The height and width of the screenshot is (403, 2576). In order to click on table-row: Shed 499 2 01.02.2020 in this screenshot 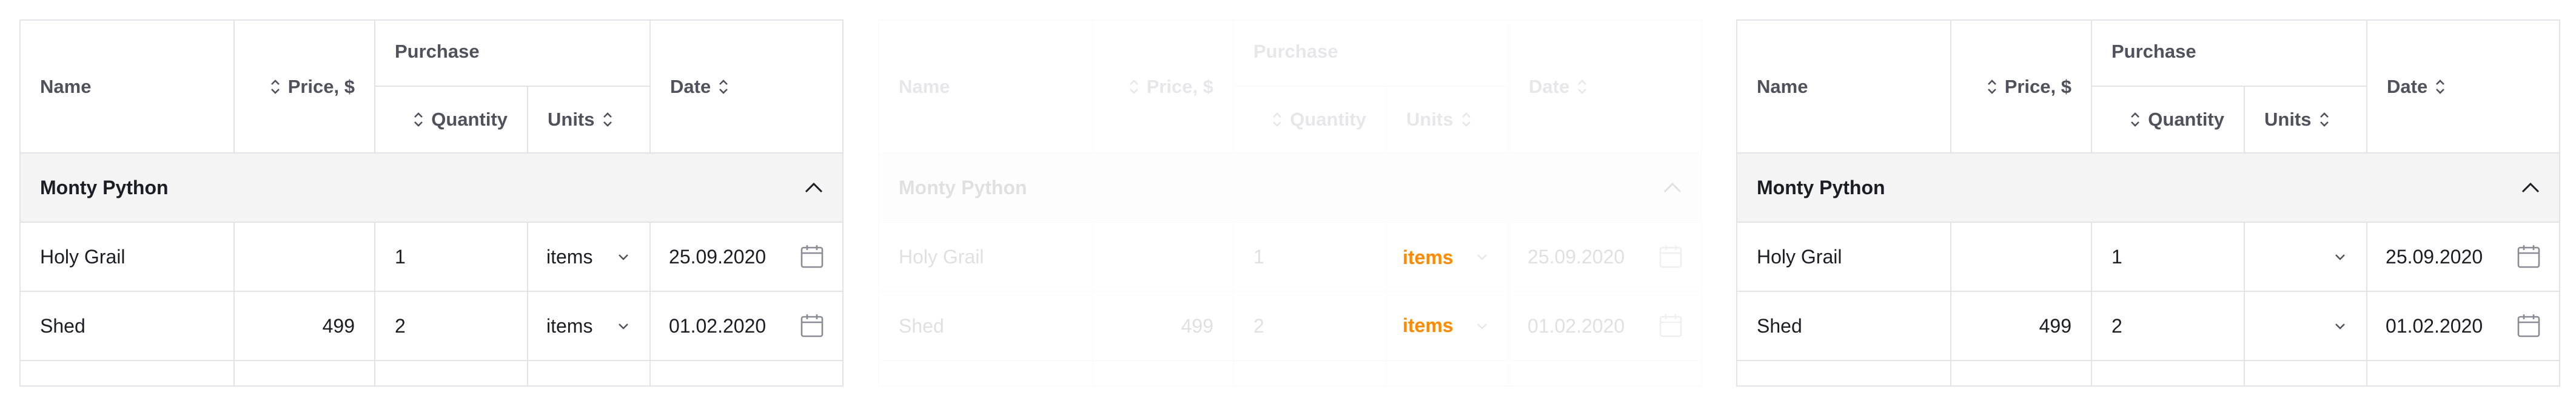, I will do `click(2148, 326)`.